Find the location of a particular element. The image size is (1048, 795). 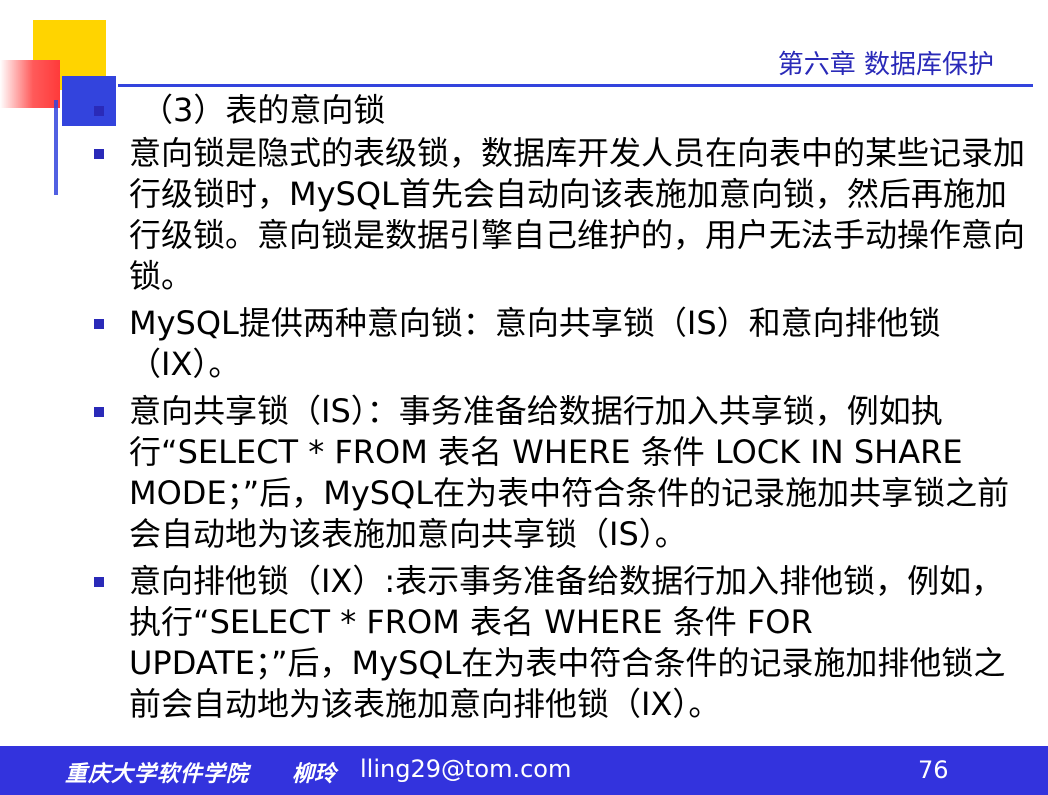

bullet-item-2: MySQL提供两种意向锁：意向共享锁（IS）和意向排他锁（IX）。 is located at coordinates (560, 344).